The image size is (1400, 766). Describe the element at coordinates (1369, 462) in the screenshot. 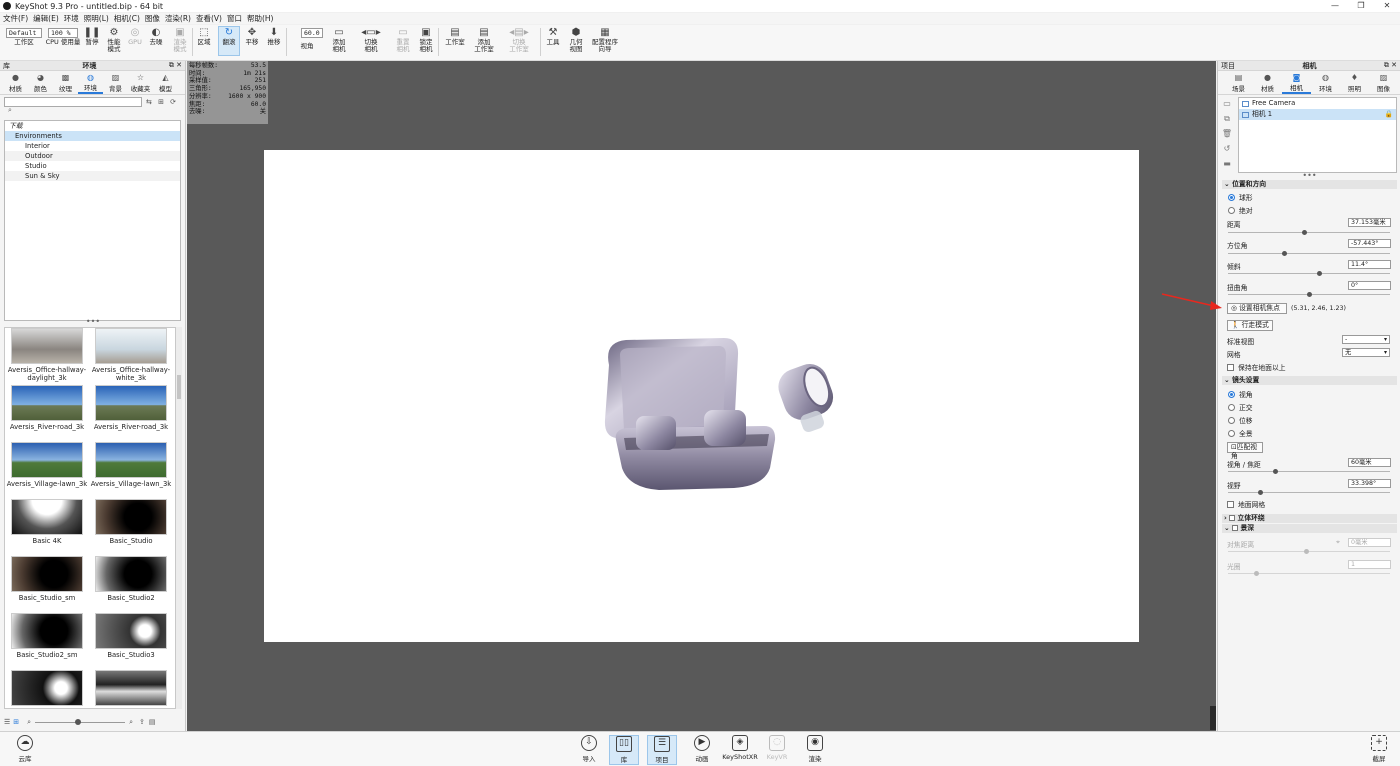

I see `focal-length-field: 60毫米` at that location.